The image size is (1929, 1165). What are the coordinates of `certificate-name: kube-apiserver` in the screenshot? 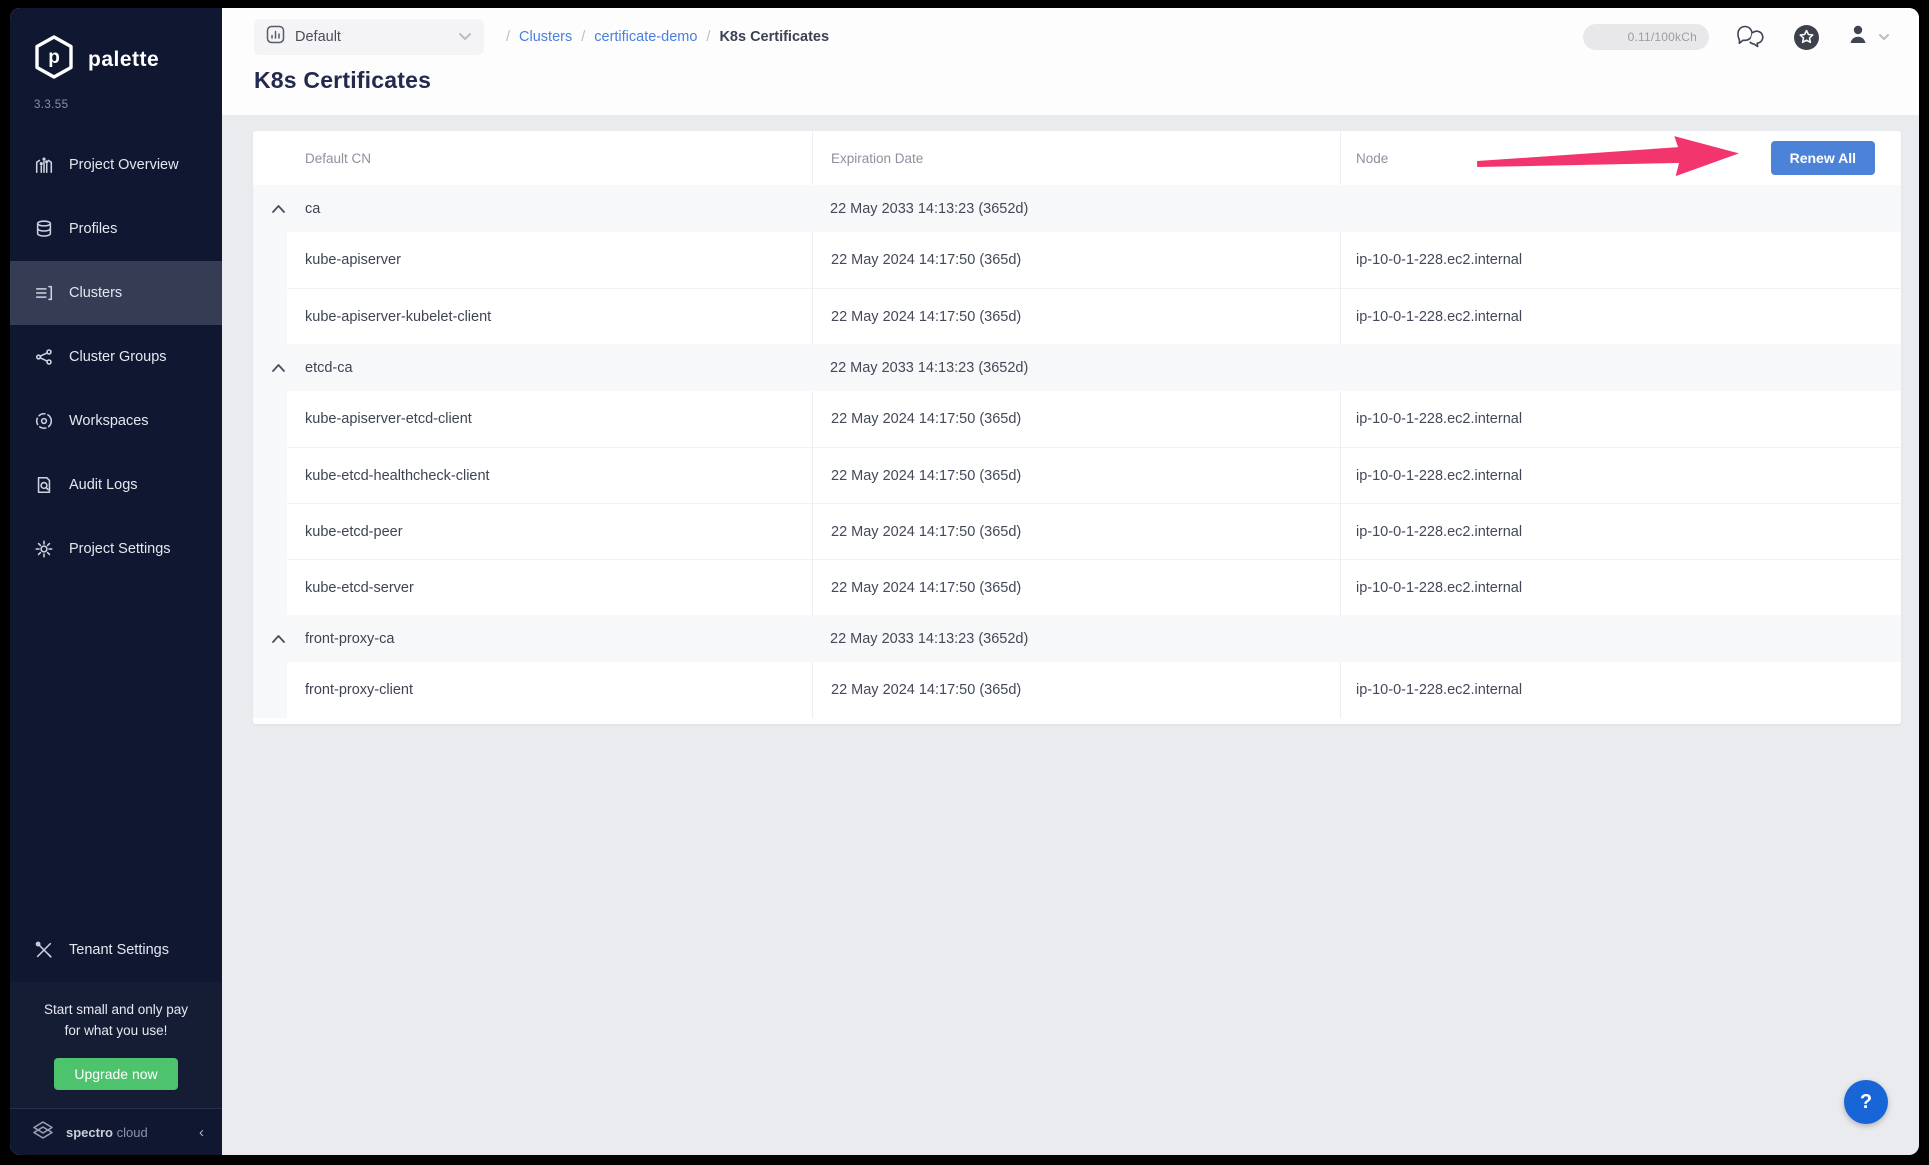 It's located at (353, 260).